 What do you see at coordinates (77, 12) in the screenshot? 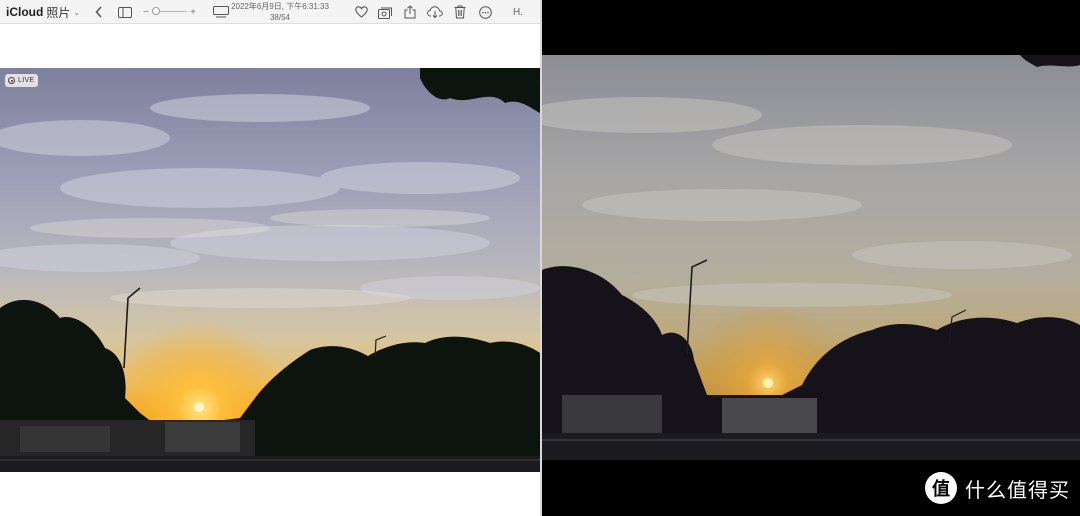
I see `chevron-down-icon: ⌄` at bounding box center [77, 12].